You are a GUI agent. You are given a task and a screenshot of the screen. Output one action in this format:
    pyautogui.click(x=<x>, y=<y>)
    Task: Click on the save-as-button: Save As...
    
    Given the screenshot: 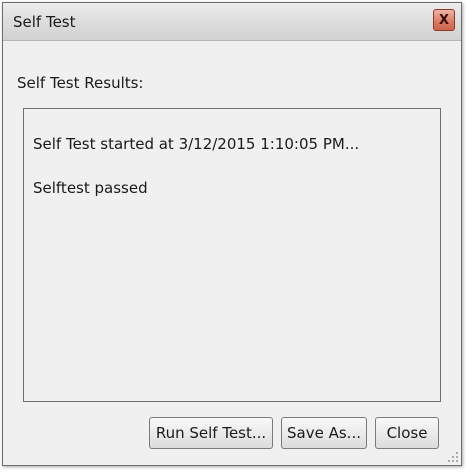 What is the action you would take?
    pyautogui.click(x=324, y=433)
    